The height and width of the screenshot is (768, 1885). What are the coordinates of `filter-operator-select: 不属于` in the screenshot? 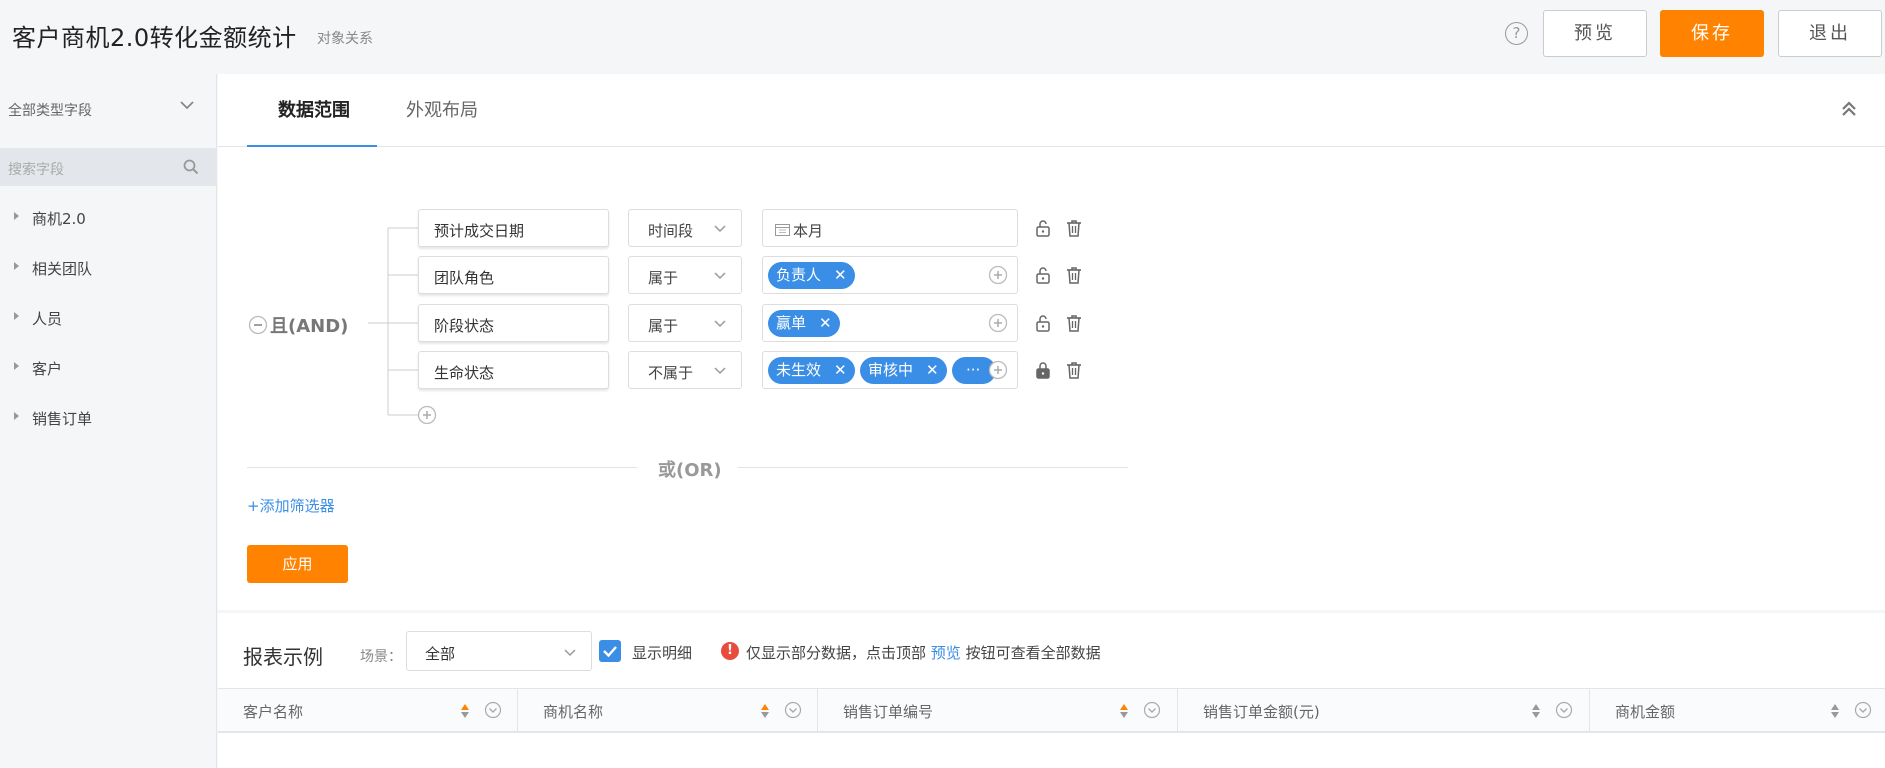 It's located at (685, 370).